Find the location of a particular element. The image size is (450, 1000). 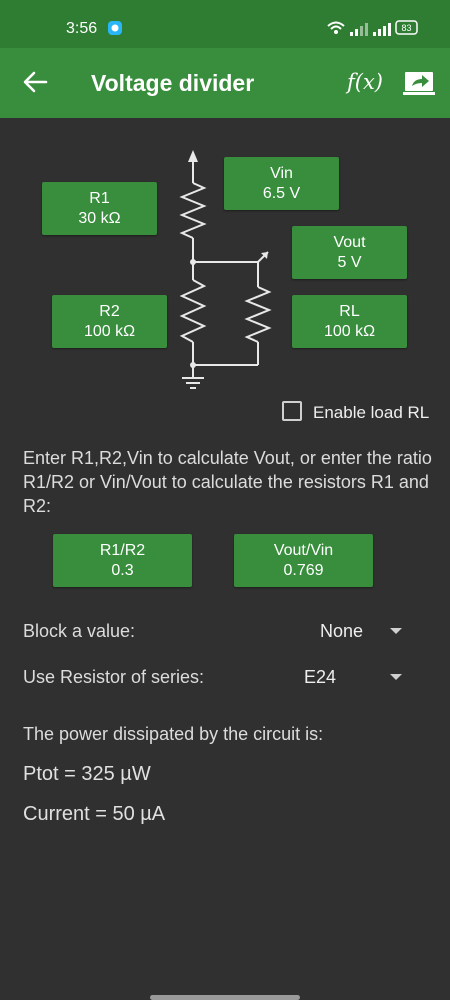

vout-value: 5 V is located at coordinates (349, 262).